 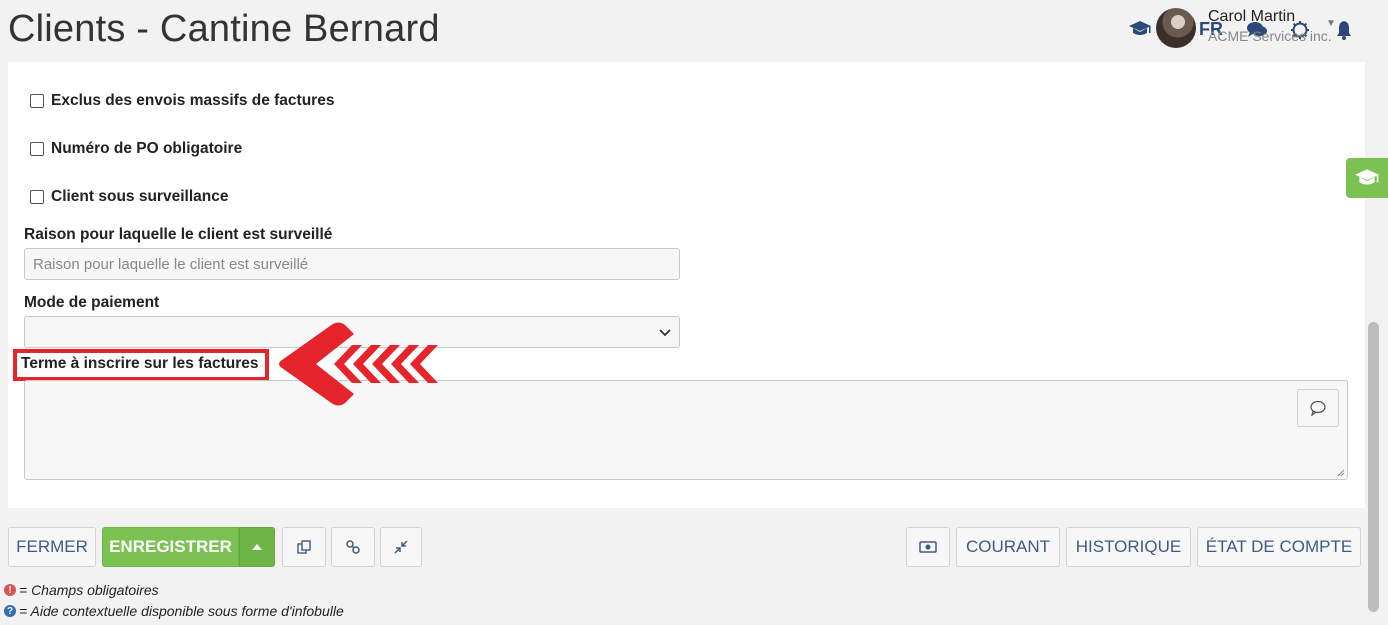 I want to click on user-company: ACME Services inc., so click(x=1270, y=36).